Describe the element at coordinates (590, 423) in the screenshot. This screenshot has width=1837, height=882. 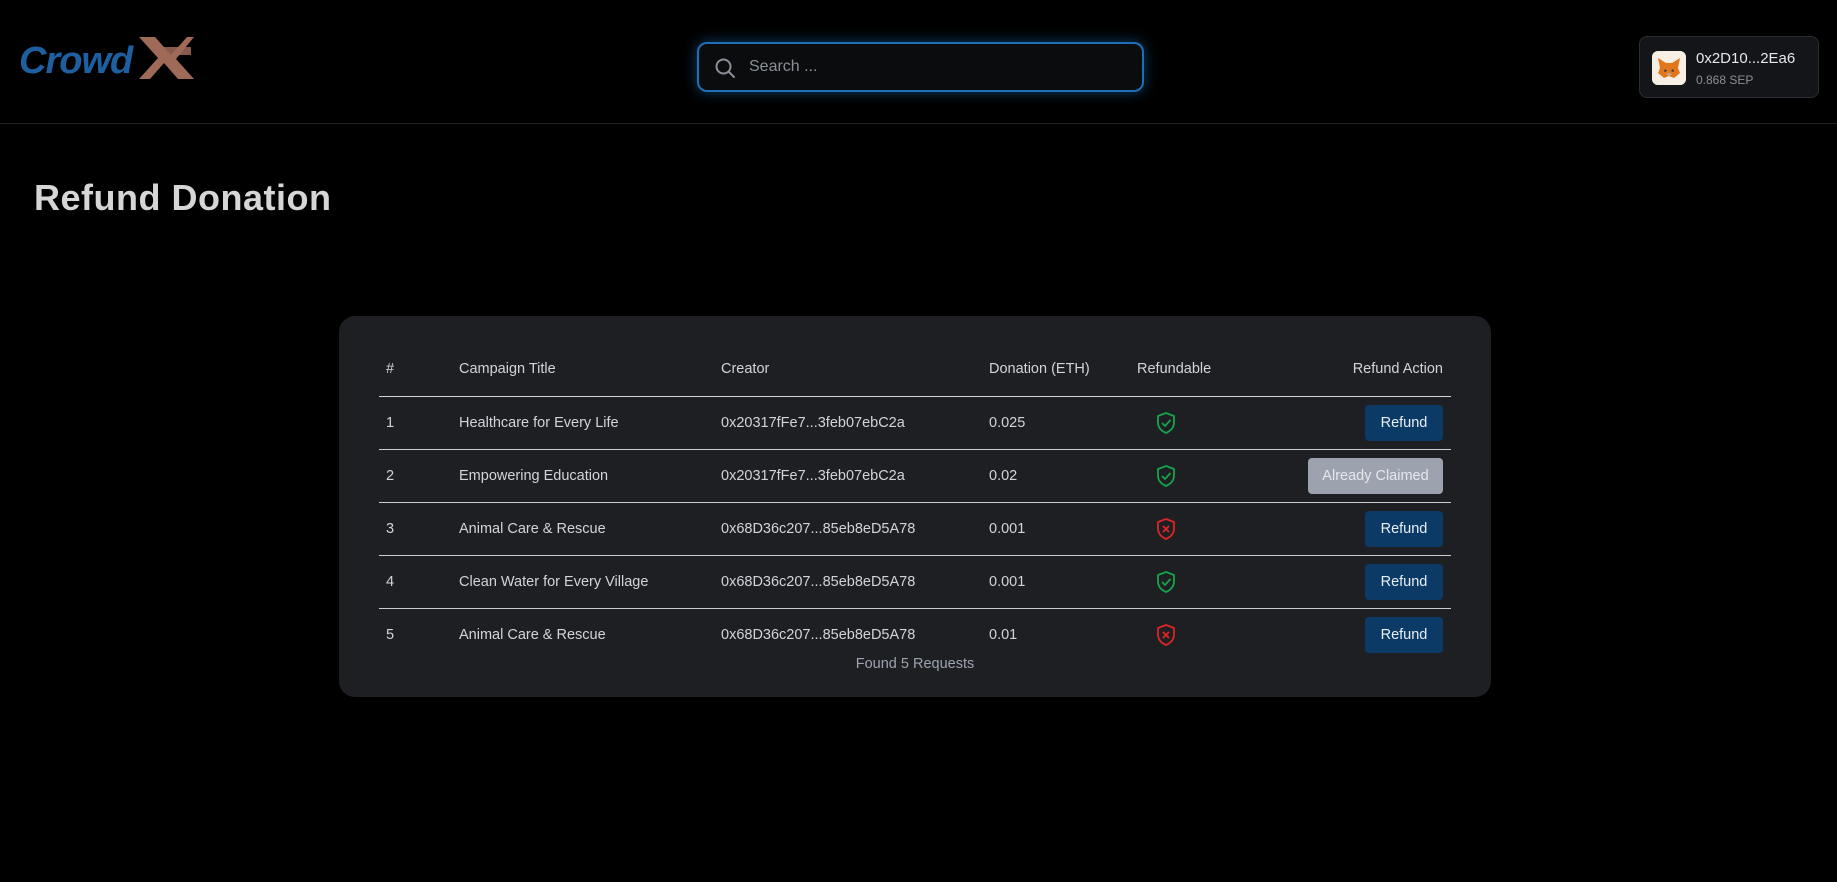
I see `campaign-title: Healthcare for Every Life` at that location.